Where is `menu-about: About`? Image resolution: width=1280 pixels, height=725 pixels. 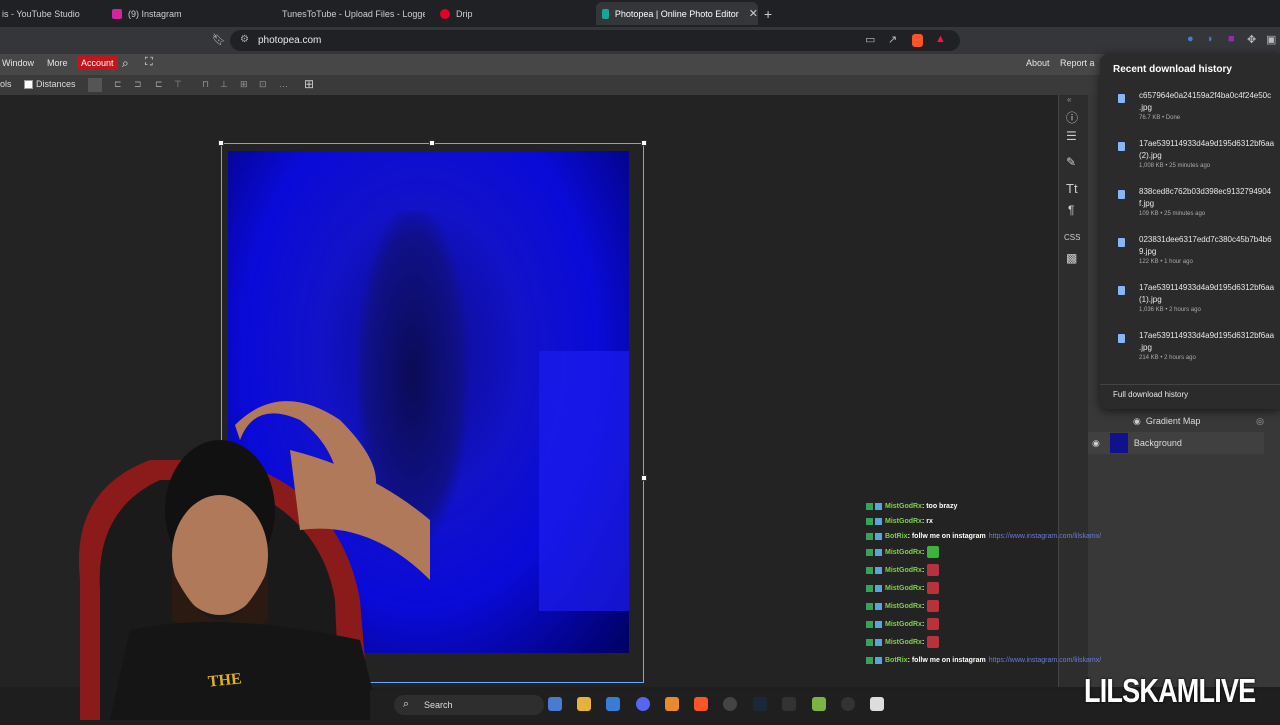 menu-about: About is located at coordinates (1038, 63).